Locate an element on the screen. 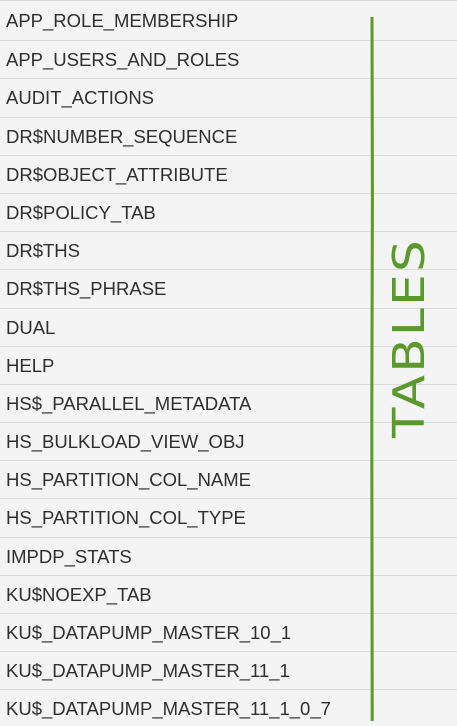 The height and width of the screenshot is (726, 457). table-row: IMPDP_STATS is located at coordinates (228, 557).